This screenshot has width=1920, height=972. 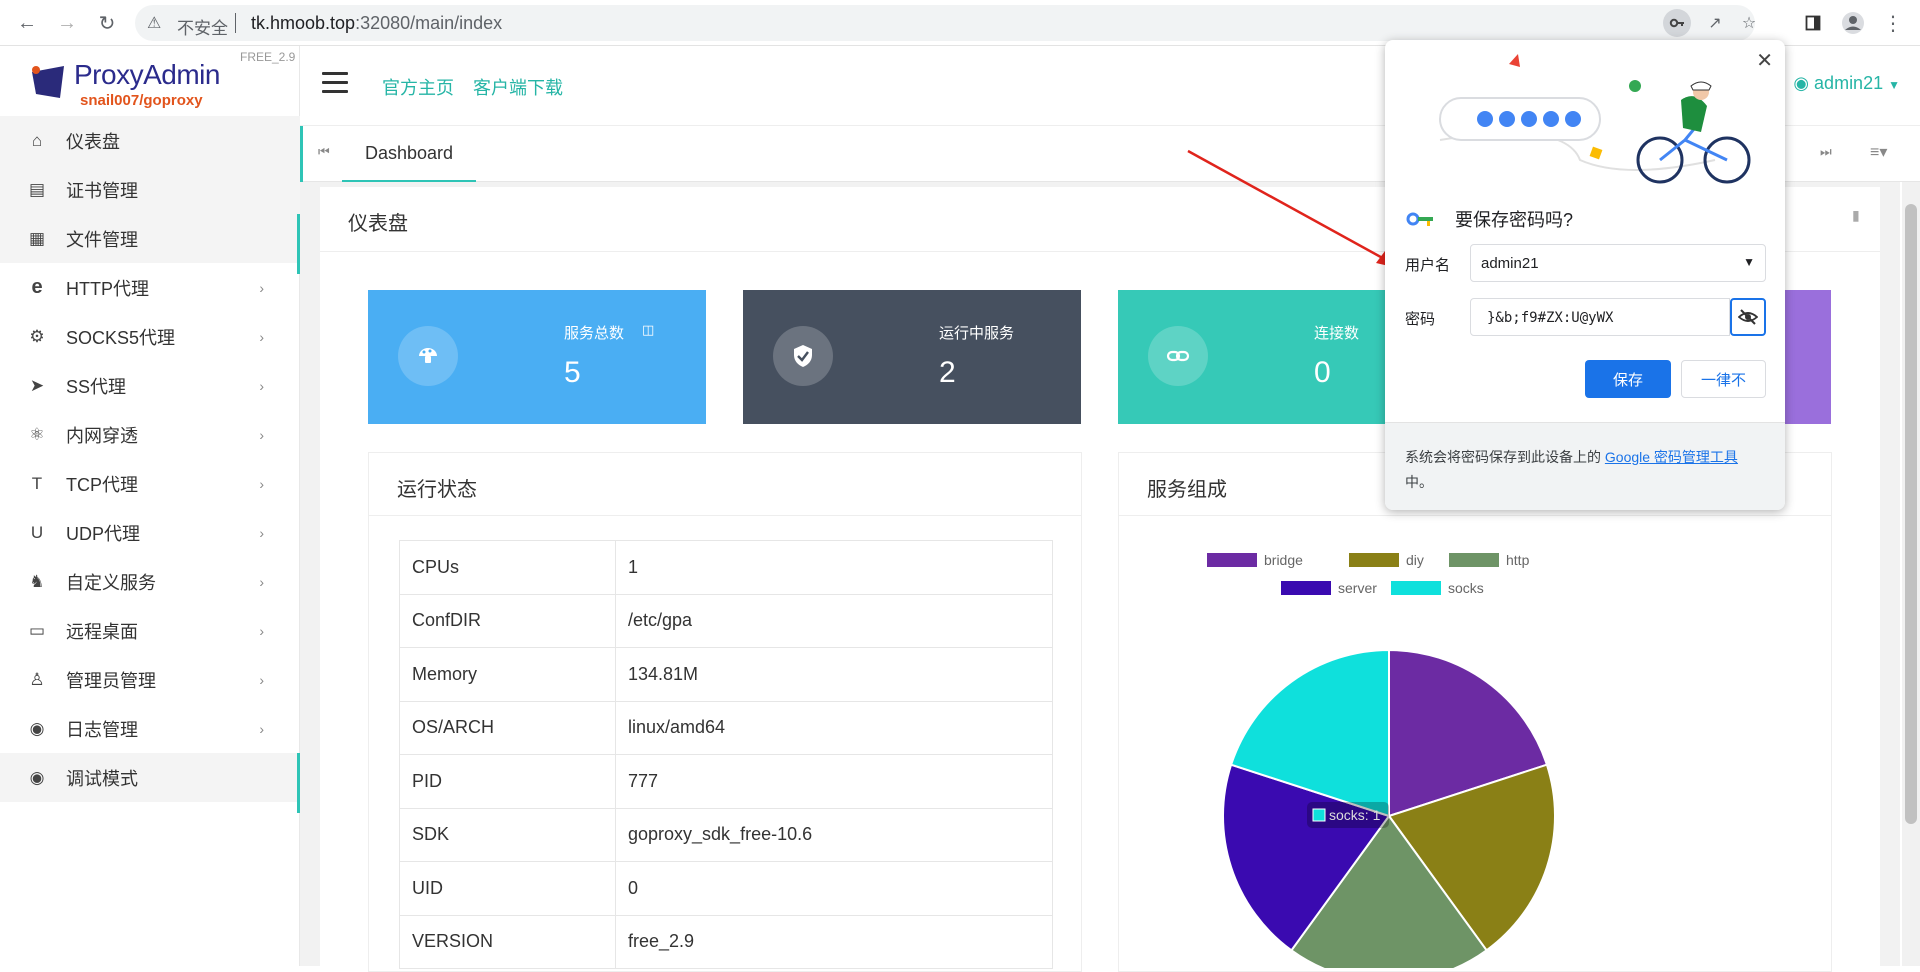 I want to click on sidebar-item-12: ♙ 管理员管理 ›, so click(x=150, y=679).